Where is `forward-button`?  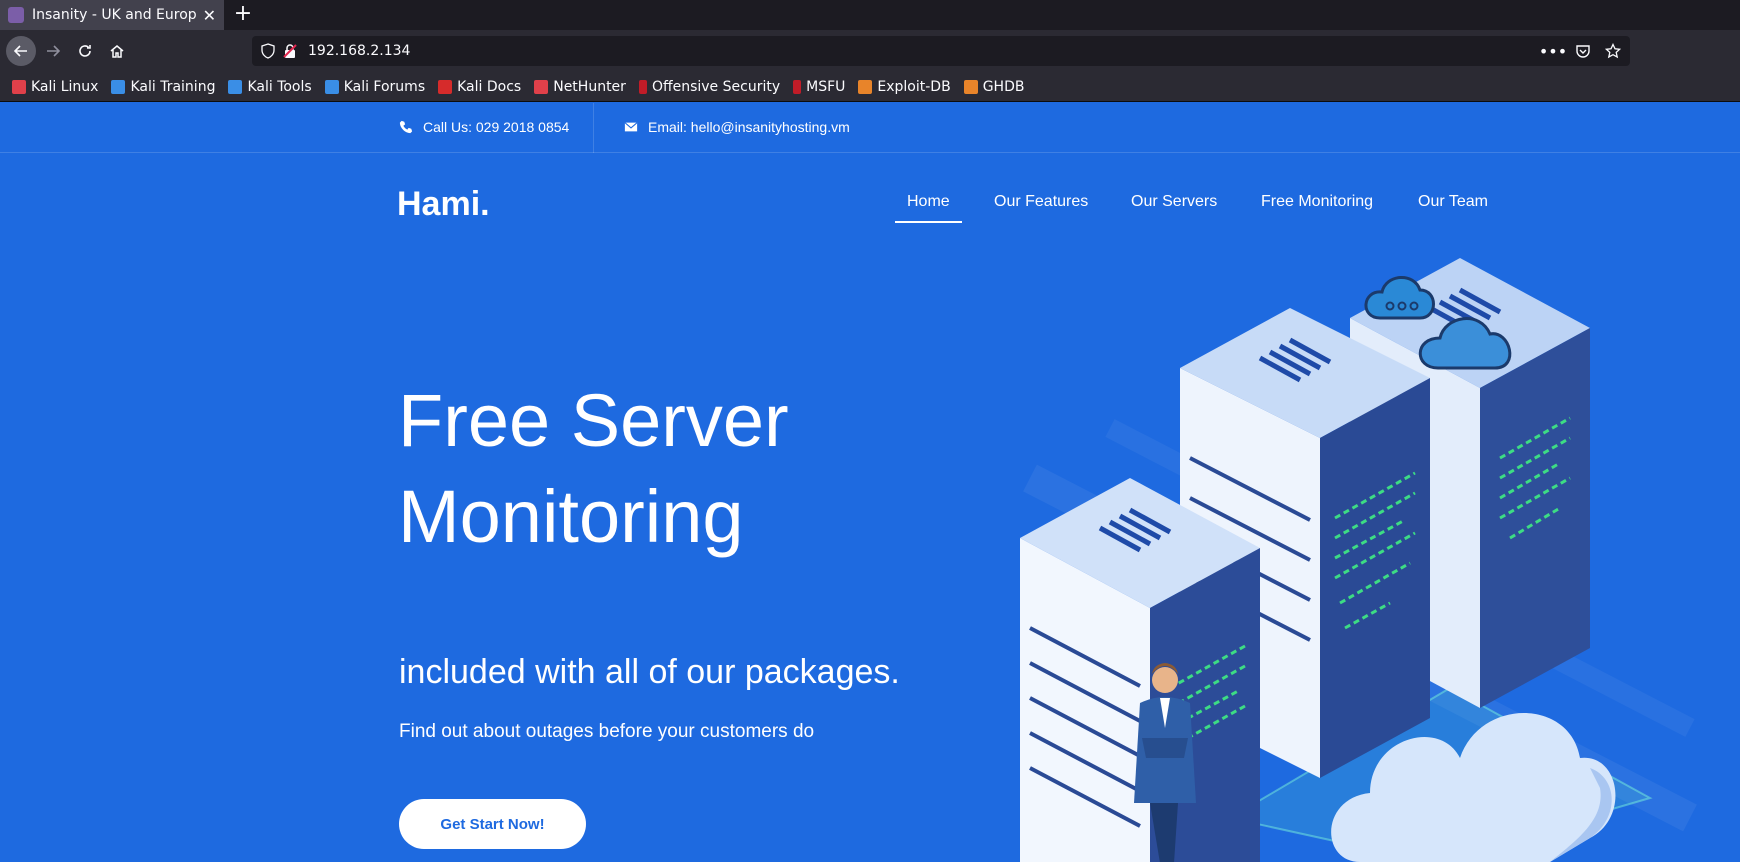
forward-button is located at coordinates (53, 51).